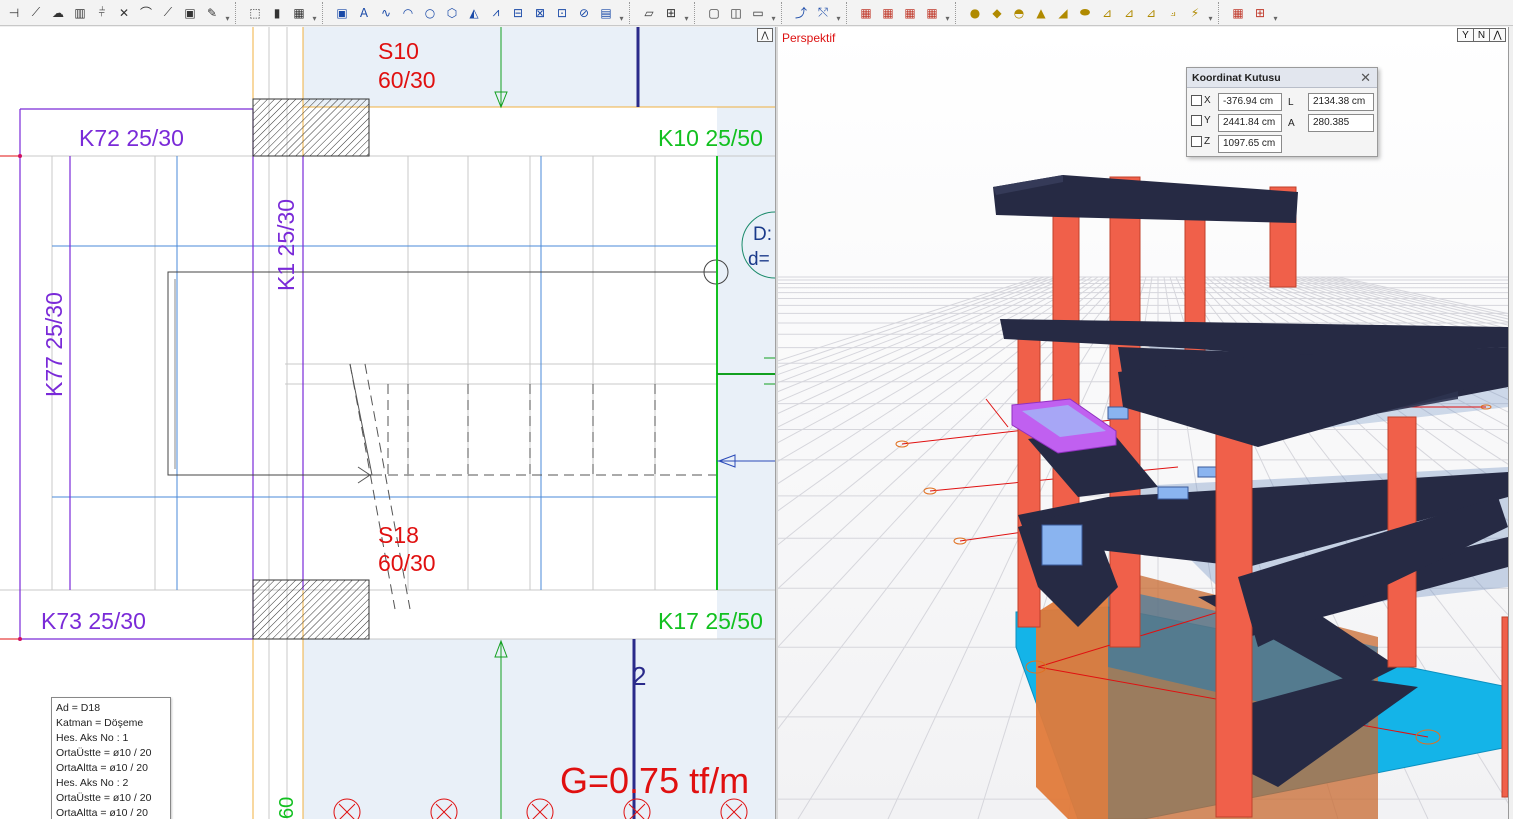 The width and height of the screenshot is (1513, 819). I want to click on toolbar-group: ⊣ ⟋ ☁ ▥ ⫩ ✕ ⌒ ⟋ ▣ ✎ ▾, so click(116, 13).